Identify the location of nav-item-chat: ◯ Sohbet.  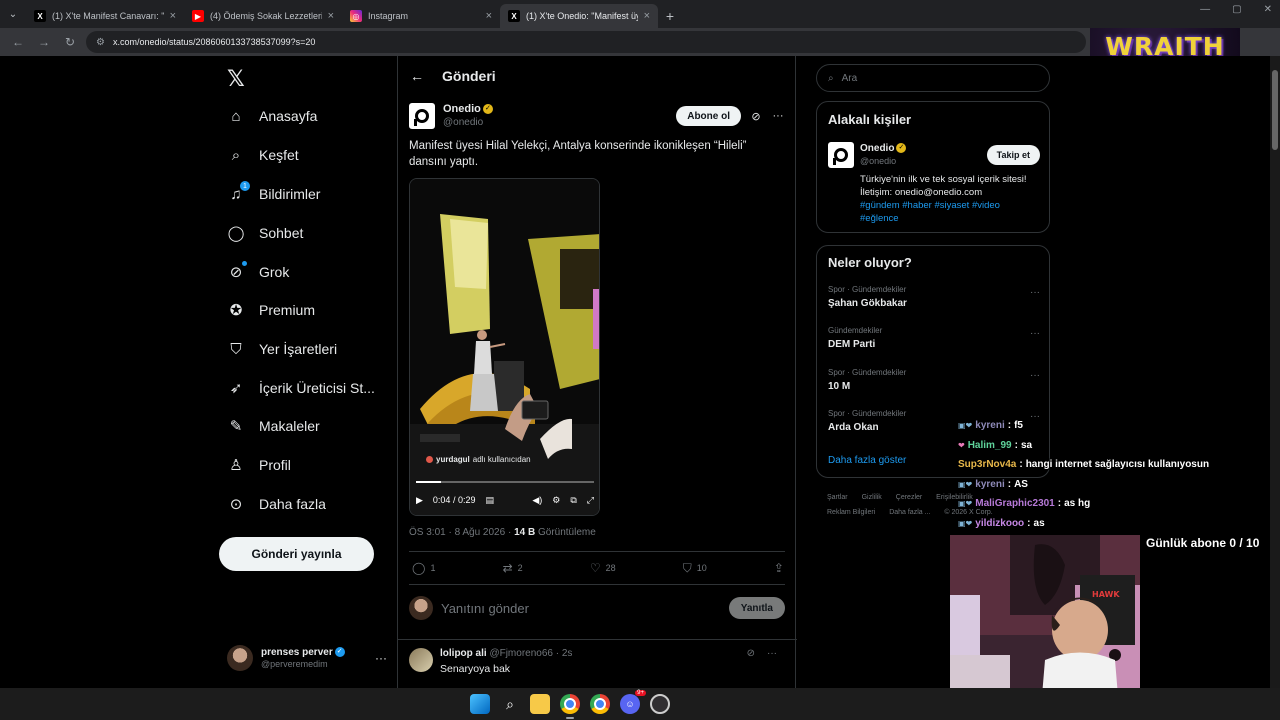
(265, 233).